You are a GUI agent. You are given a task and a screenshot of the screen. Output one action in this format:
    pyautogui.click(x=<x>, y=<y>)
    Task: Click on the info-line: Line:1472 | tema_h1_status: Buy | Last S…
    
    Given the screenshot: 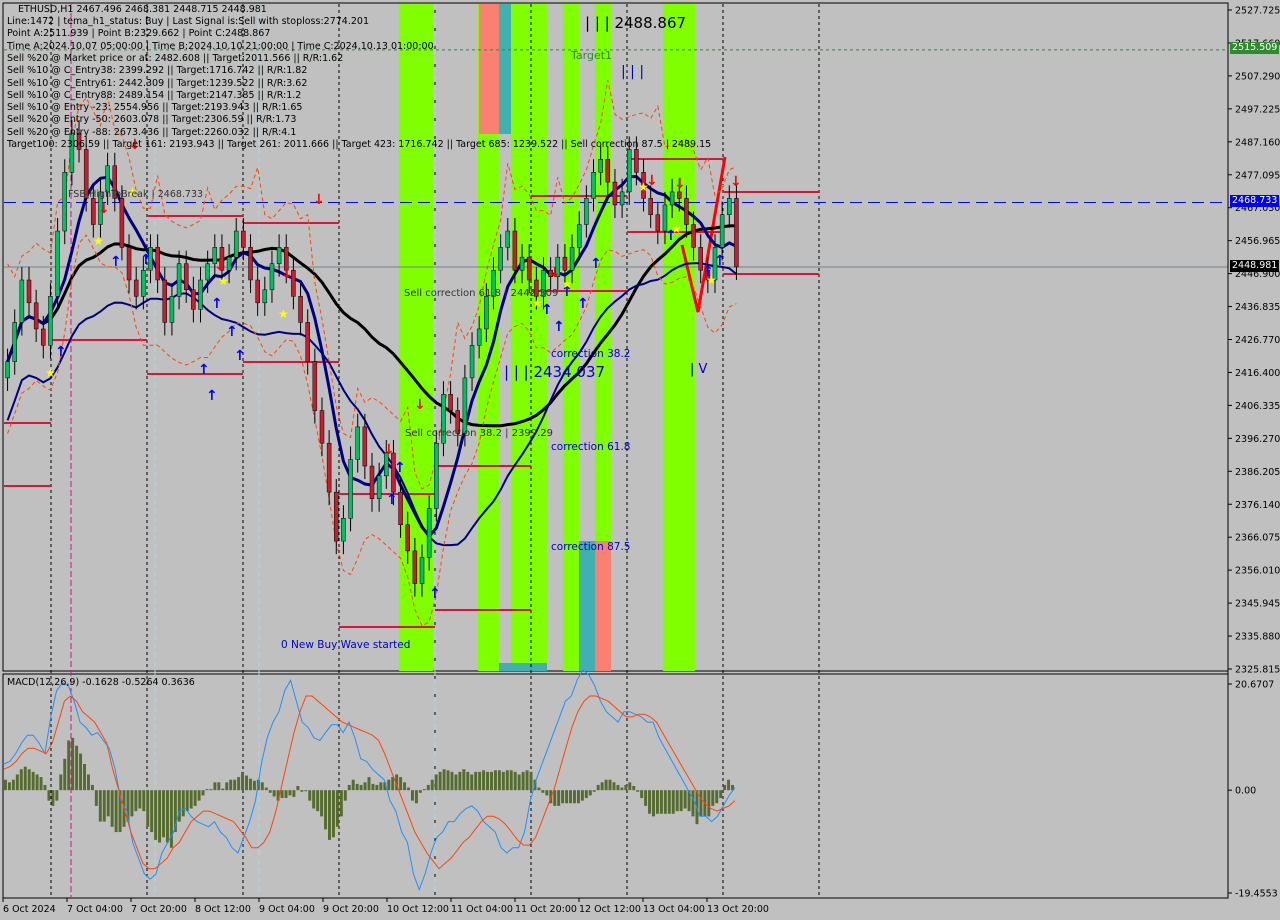 What is the action you would take?
    pyautogui.click(x=188, y=21)
    